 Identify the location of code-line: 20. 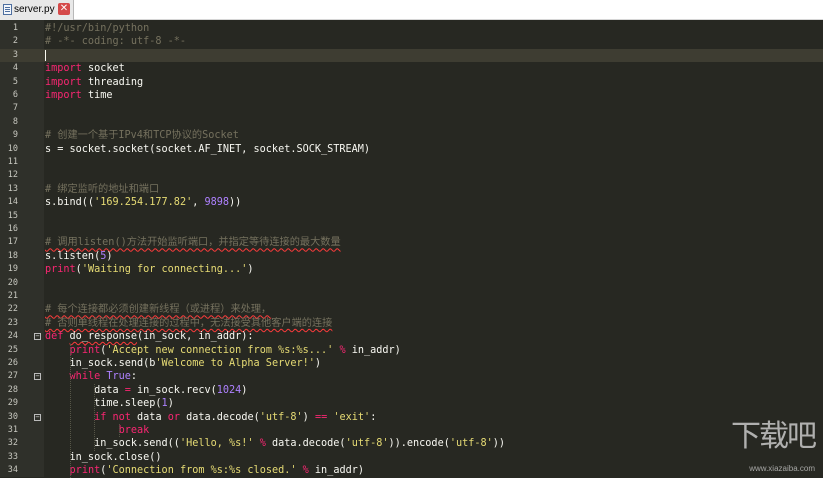
(411, 283).